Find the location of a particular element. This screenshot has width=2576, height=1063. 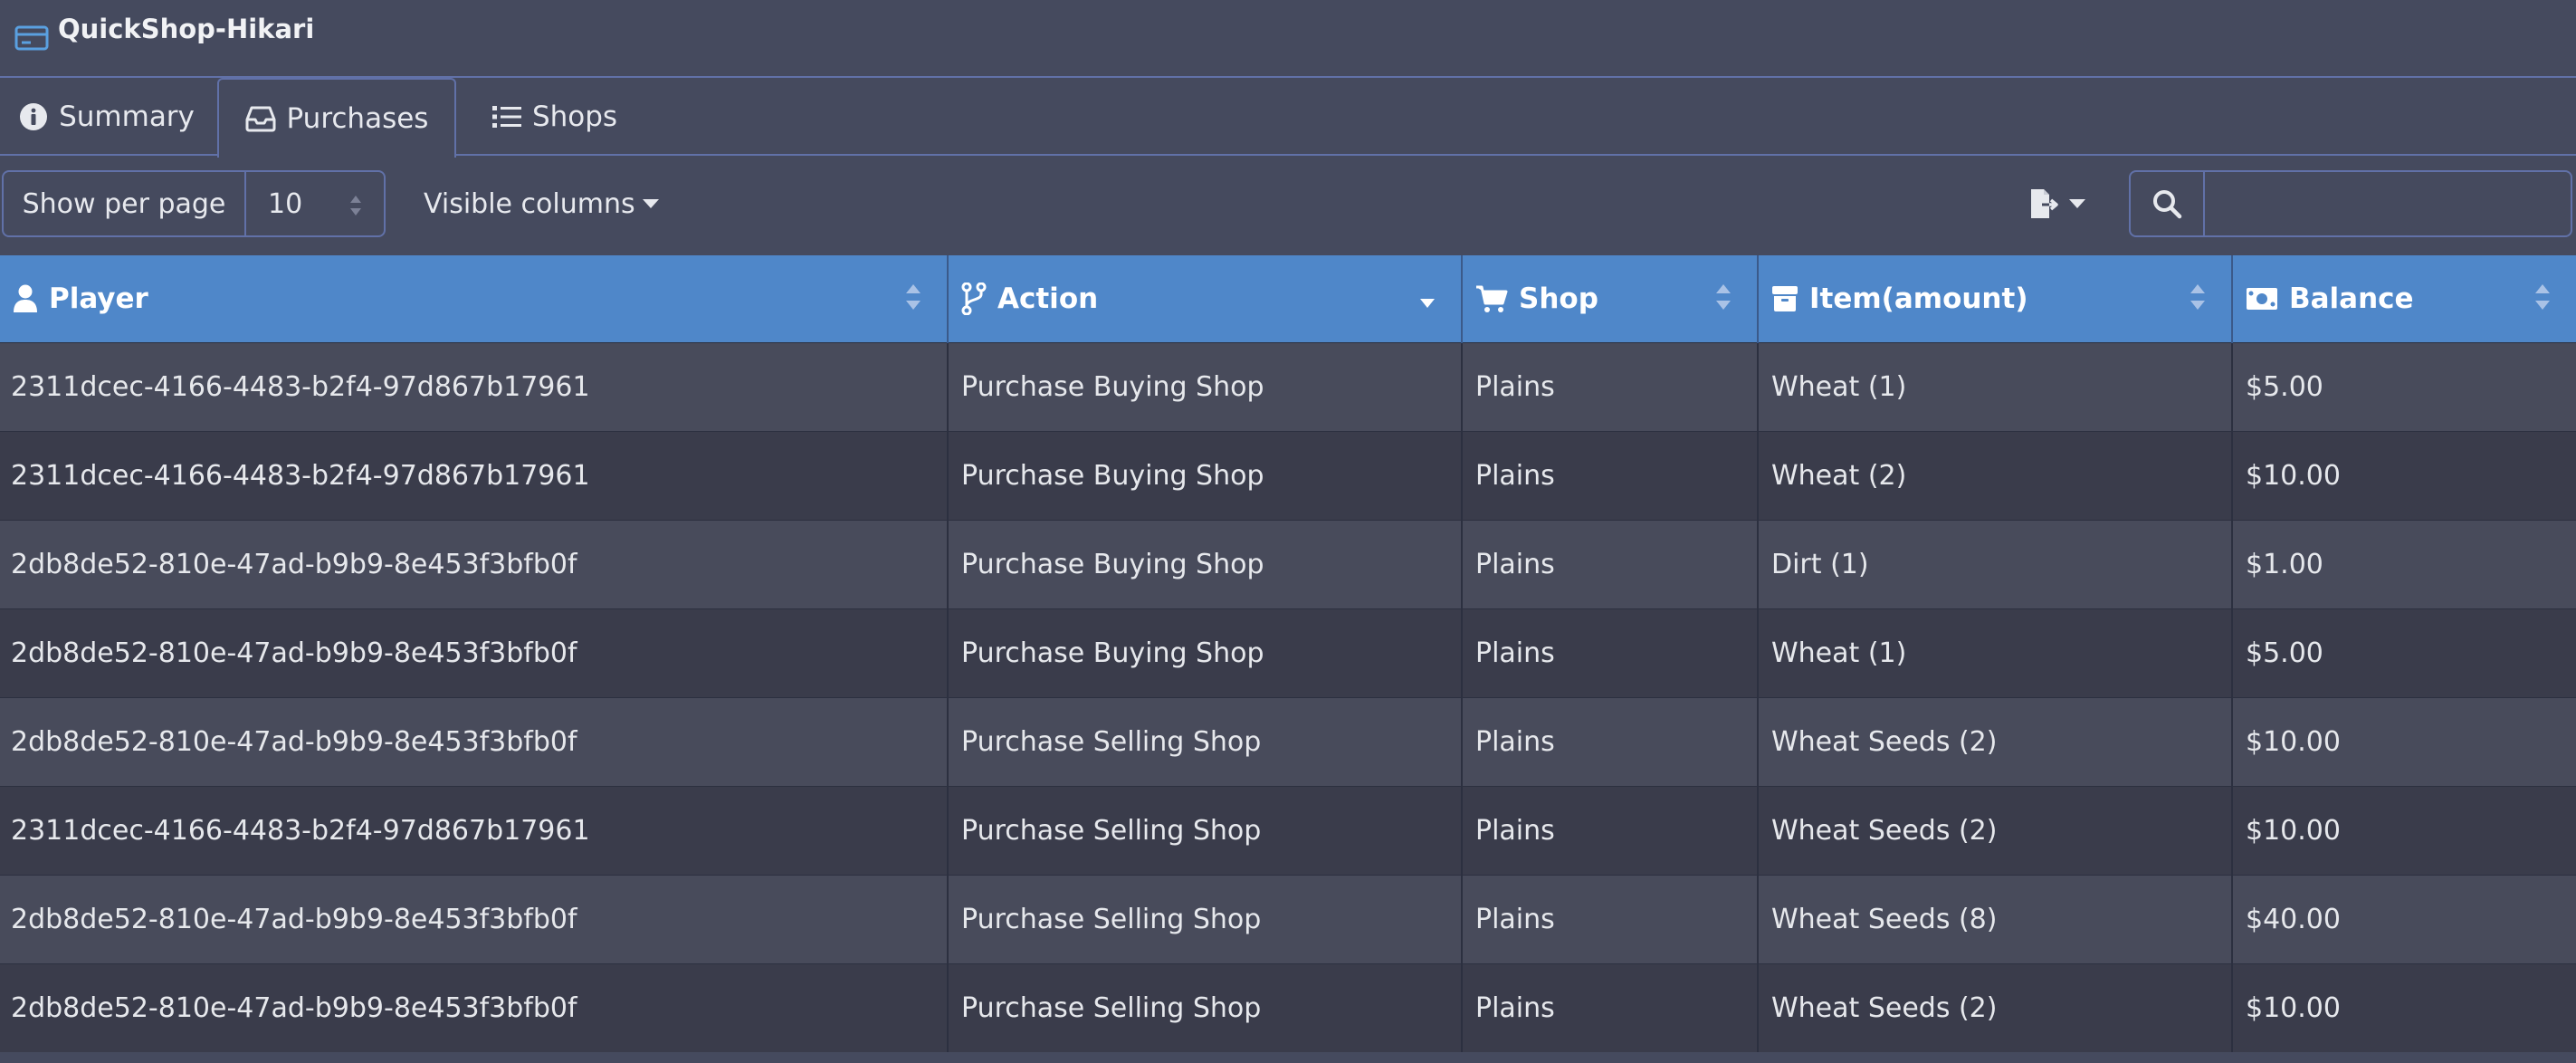

user-icon is located at coordinates (25, 298).